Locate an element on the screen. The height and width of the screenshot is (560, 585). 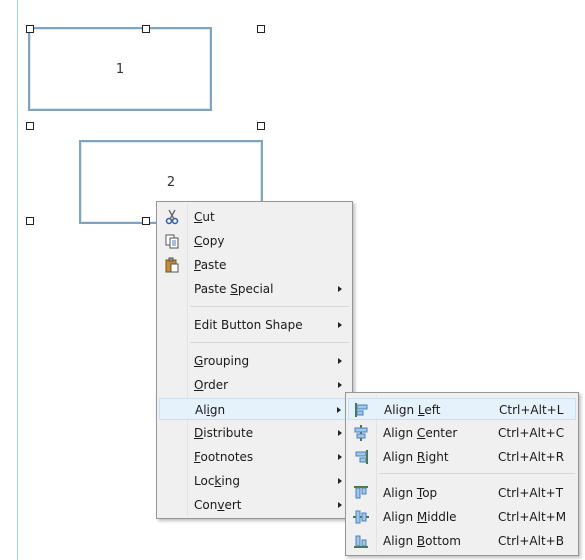
menu-item-convert: Convert is located at coordinates (254, 505).